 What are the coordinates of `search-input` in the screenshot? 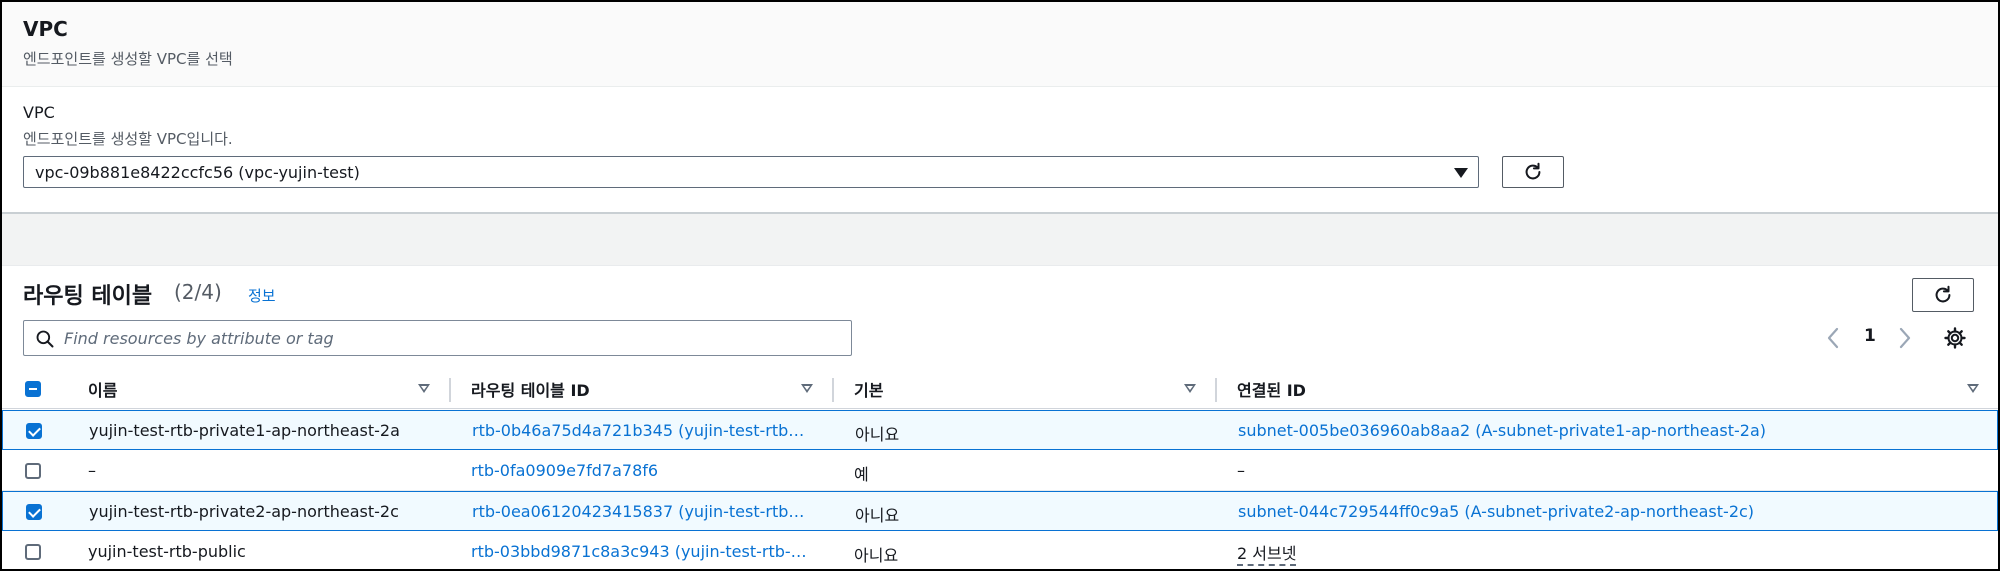 It's located at (449, 338).